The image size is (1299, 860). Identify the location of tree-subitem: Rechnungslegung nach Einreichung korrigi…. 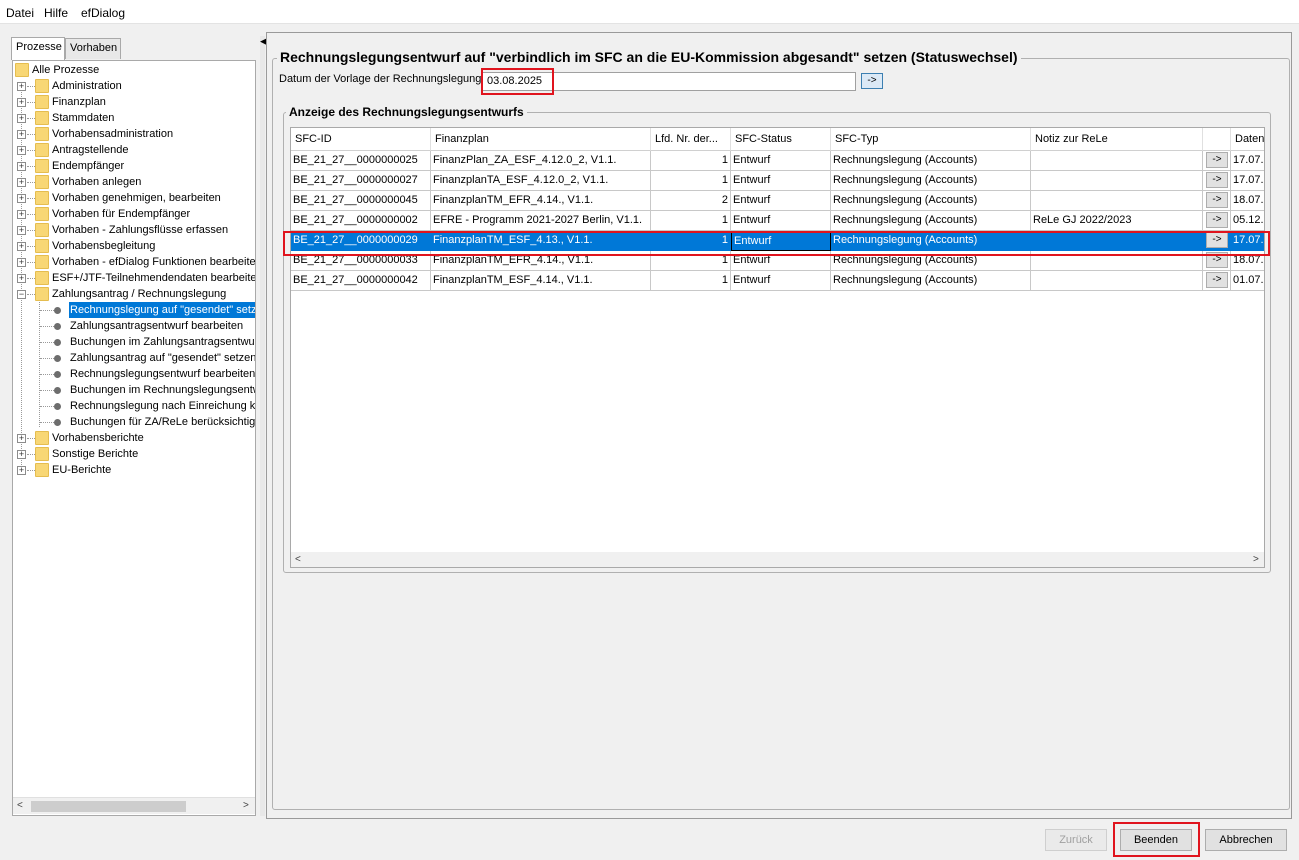
(134, 406).